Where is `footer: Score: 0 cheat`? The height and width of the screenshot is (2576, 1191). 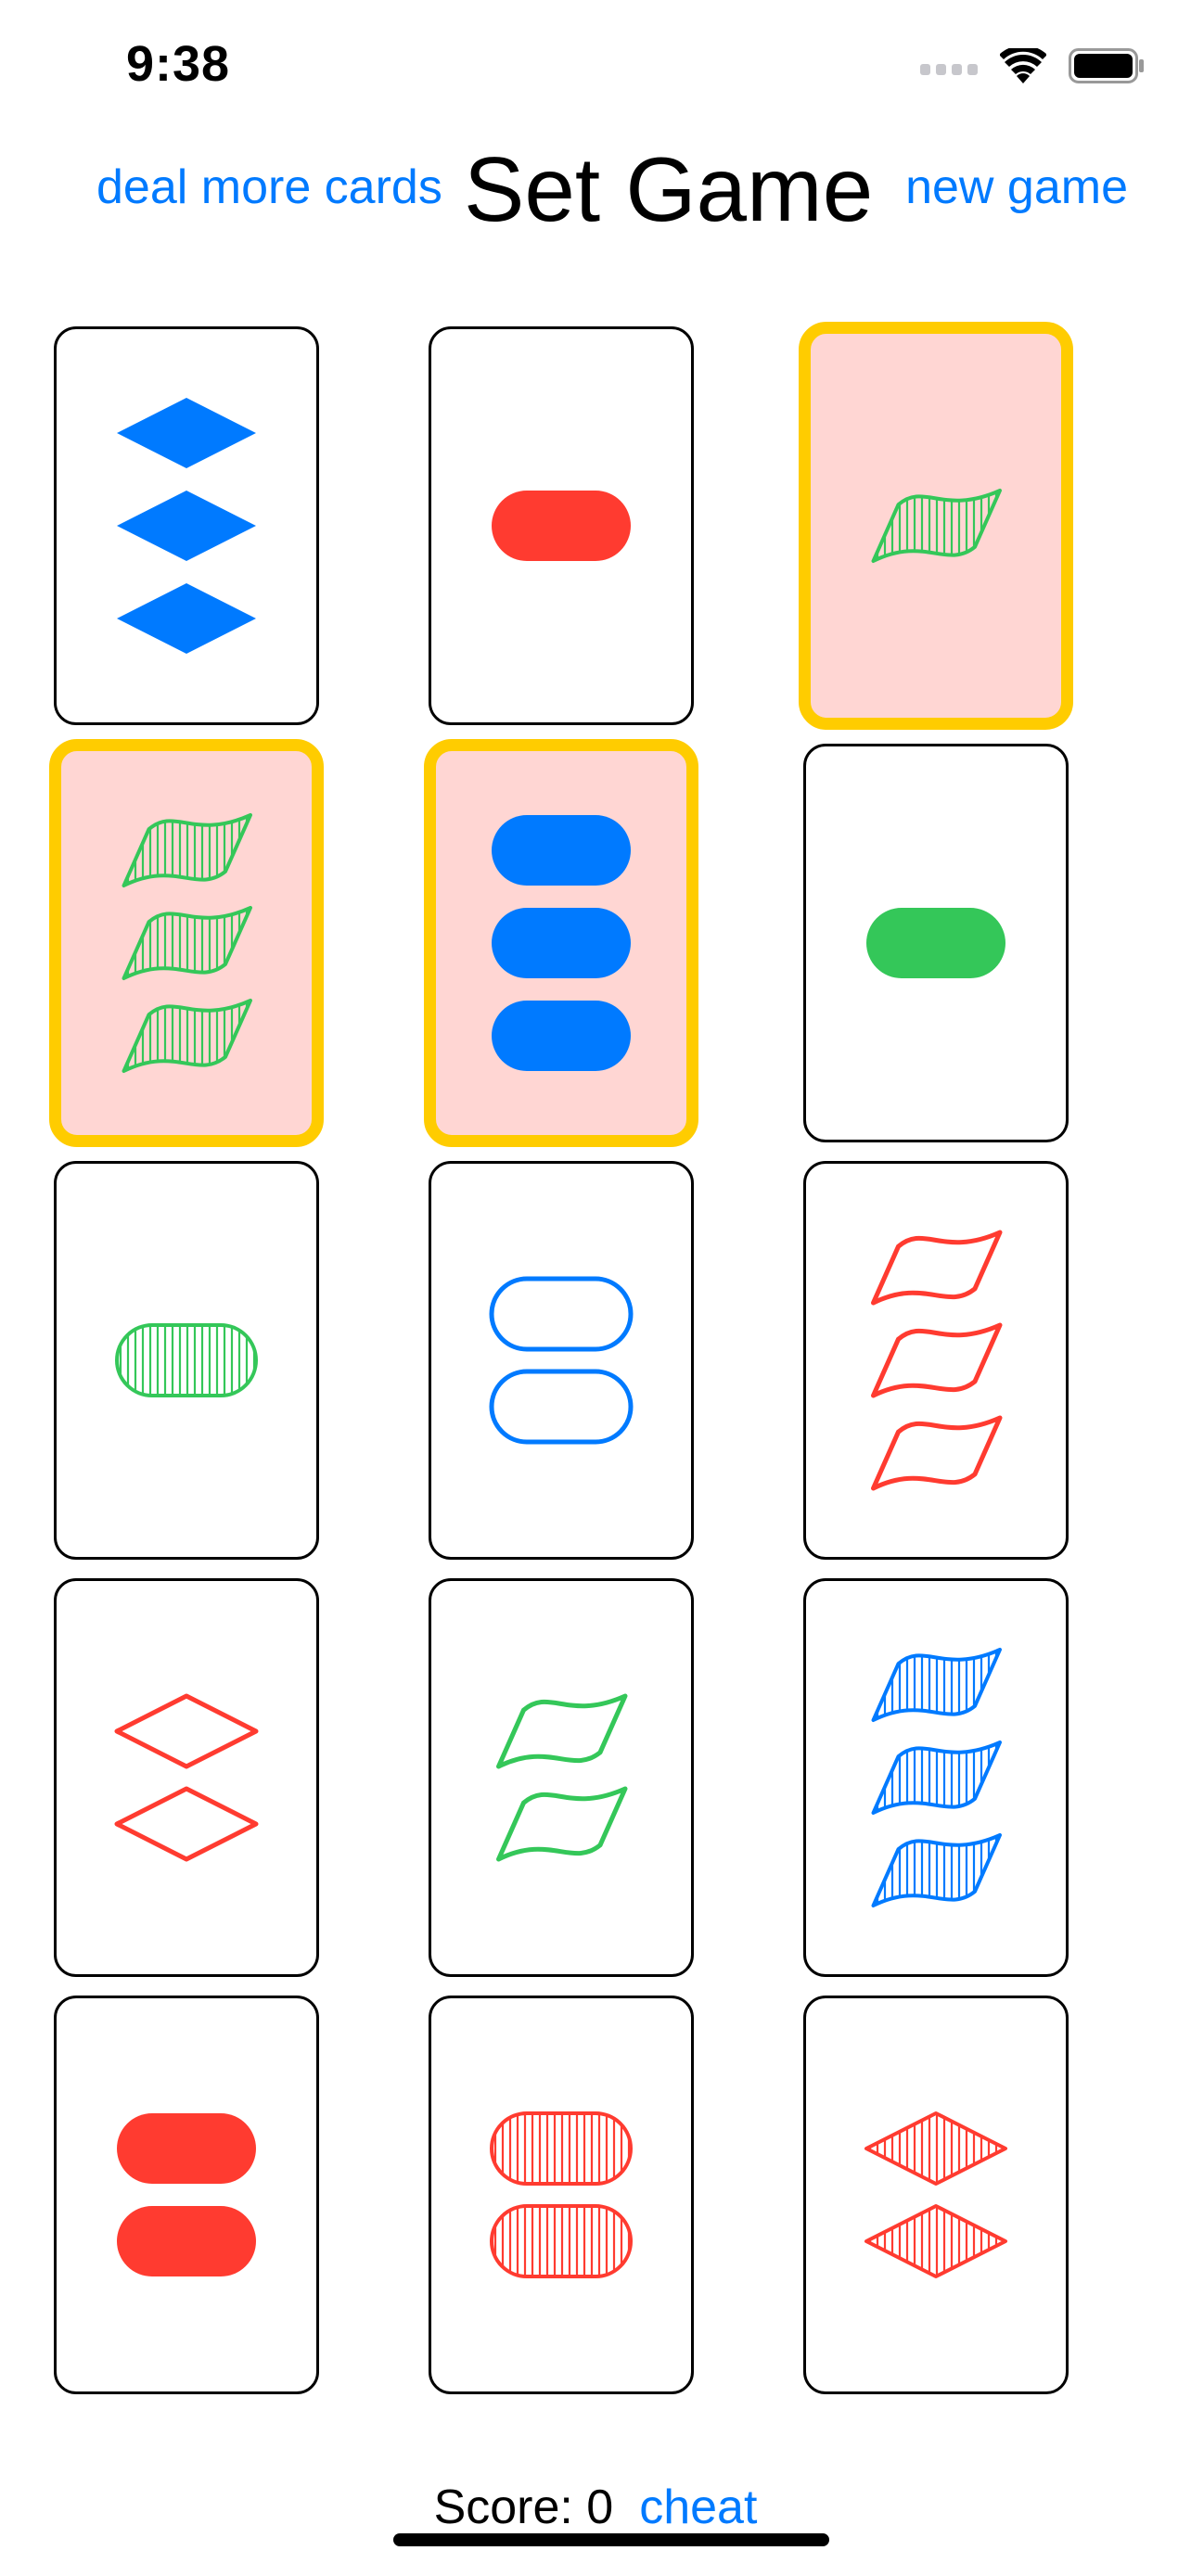 footer: Score: 0 cheat is located at coordinates (595, 2507).